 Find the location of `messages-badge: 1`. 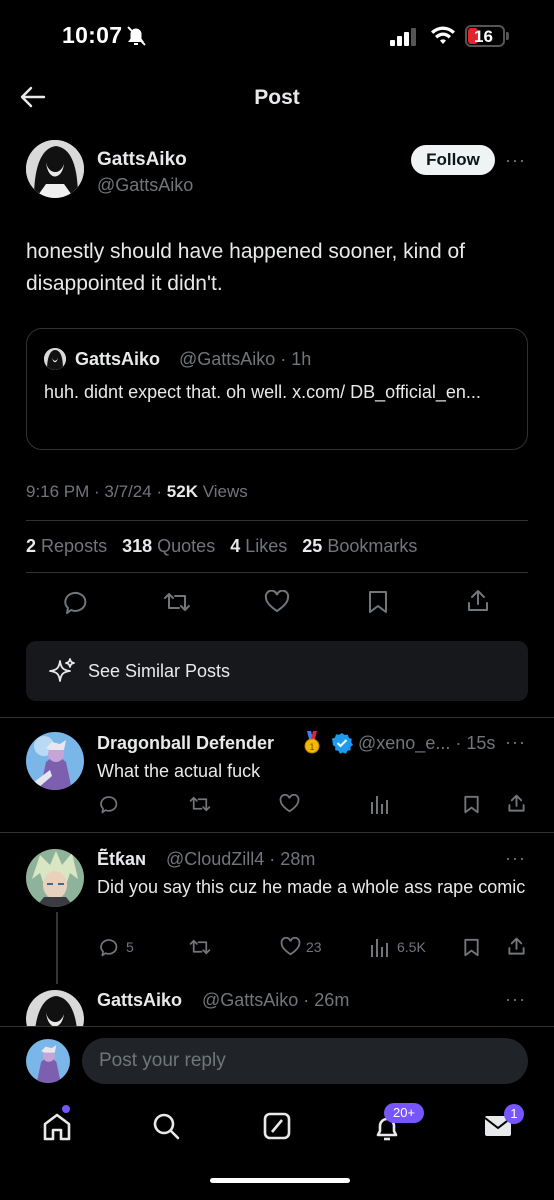

messages-badge: 1 is located at coordinates (514, 1114).